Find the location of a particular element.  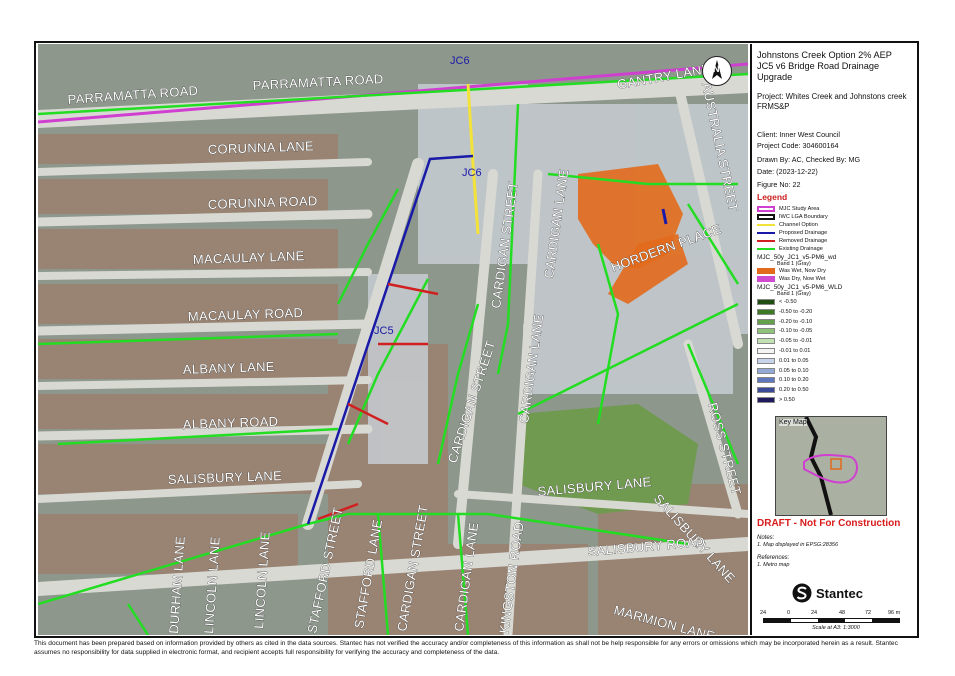

legend-item-wet-dry: Was Wet, Now Dry is located at coordinates (791, 271).